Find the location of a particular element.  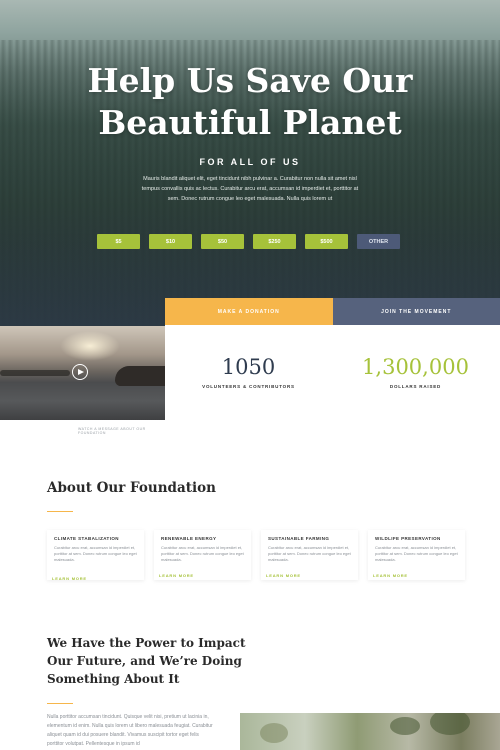

learn-more-link-farming: LEARN MORE is located at coordinates (283, 575).